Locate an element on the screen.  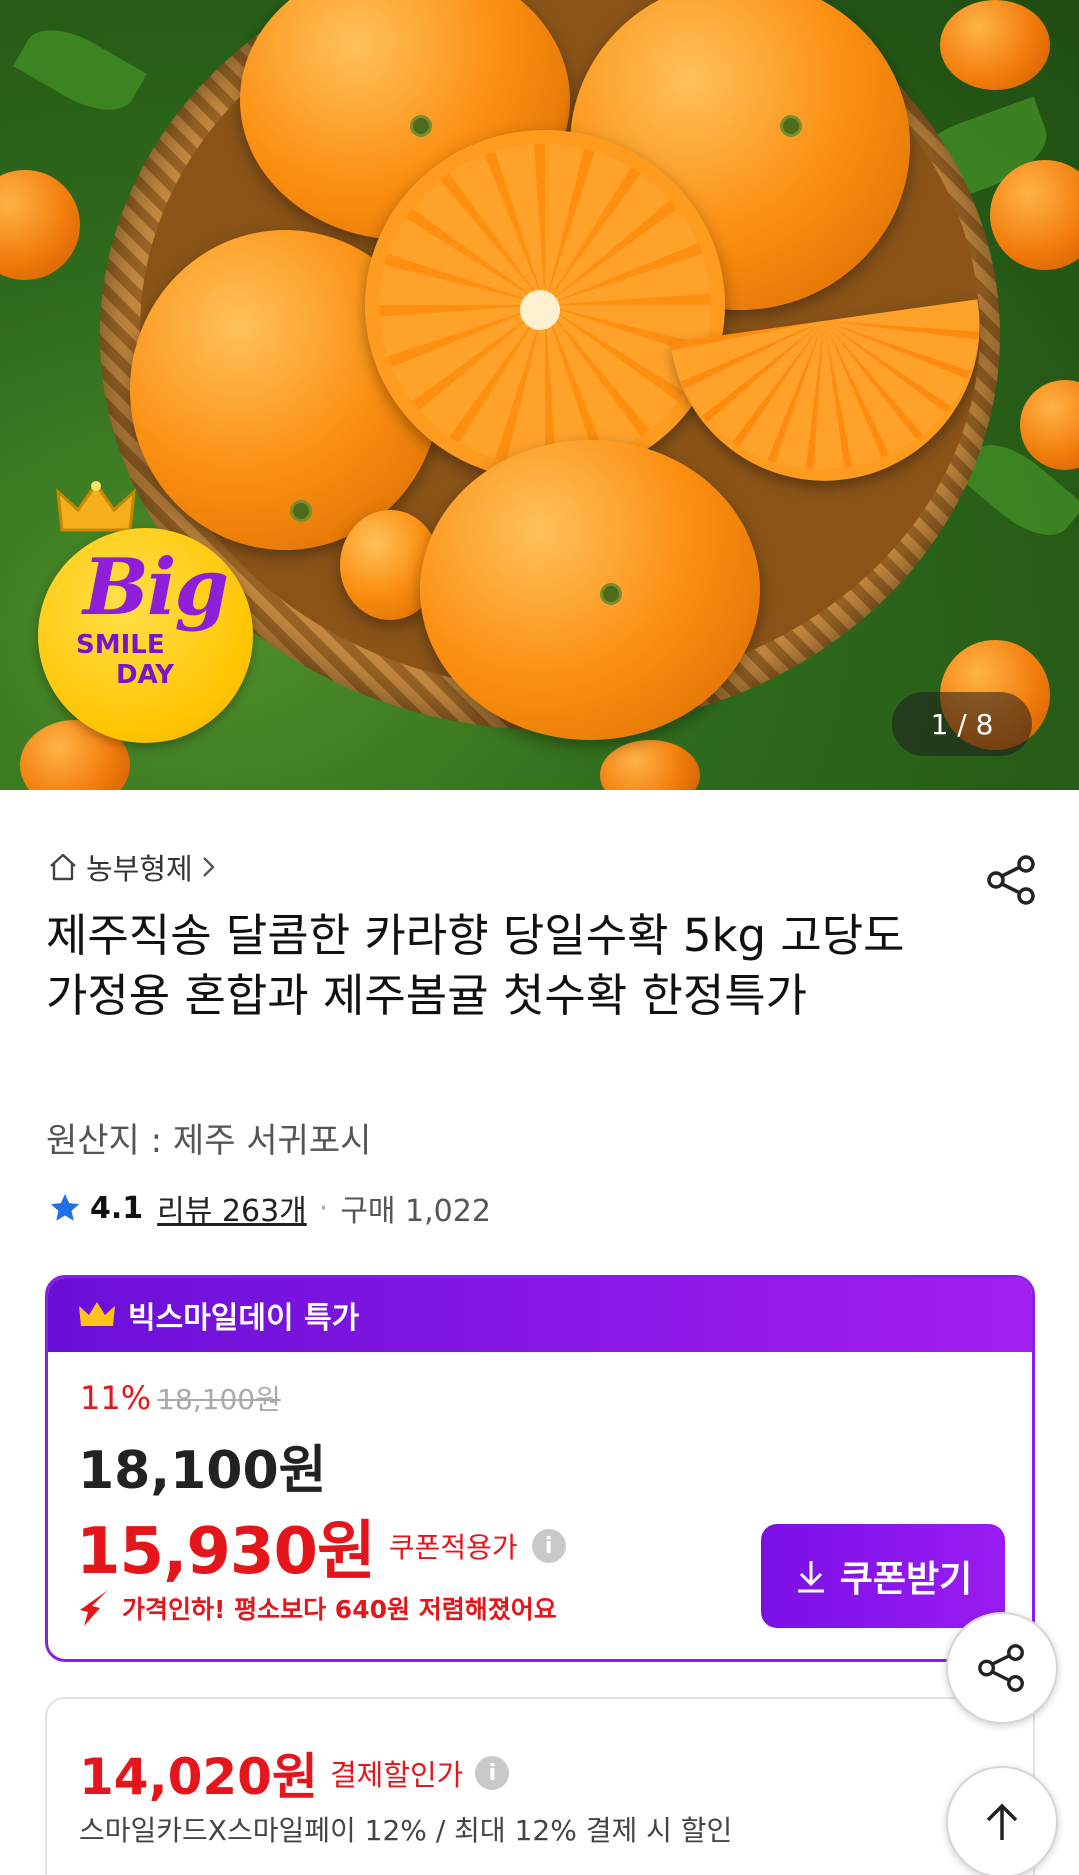
price-drop-arrow-icon is located at coordinates (94, 1608).